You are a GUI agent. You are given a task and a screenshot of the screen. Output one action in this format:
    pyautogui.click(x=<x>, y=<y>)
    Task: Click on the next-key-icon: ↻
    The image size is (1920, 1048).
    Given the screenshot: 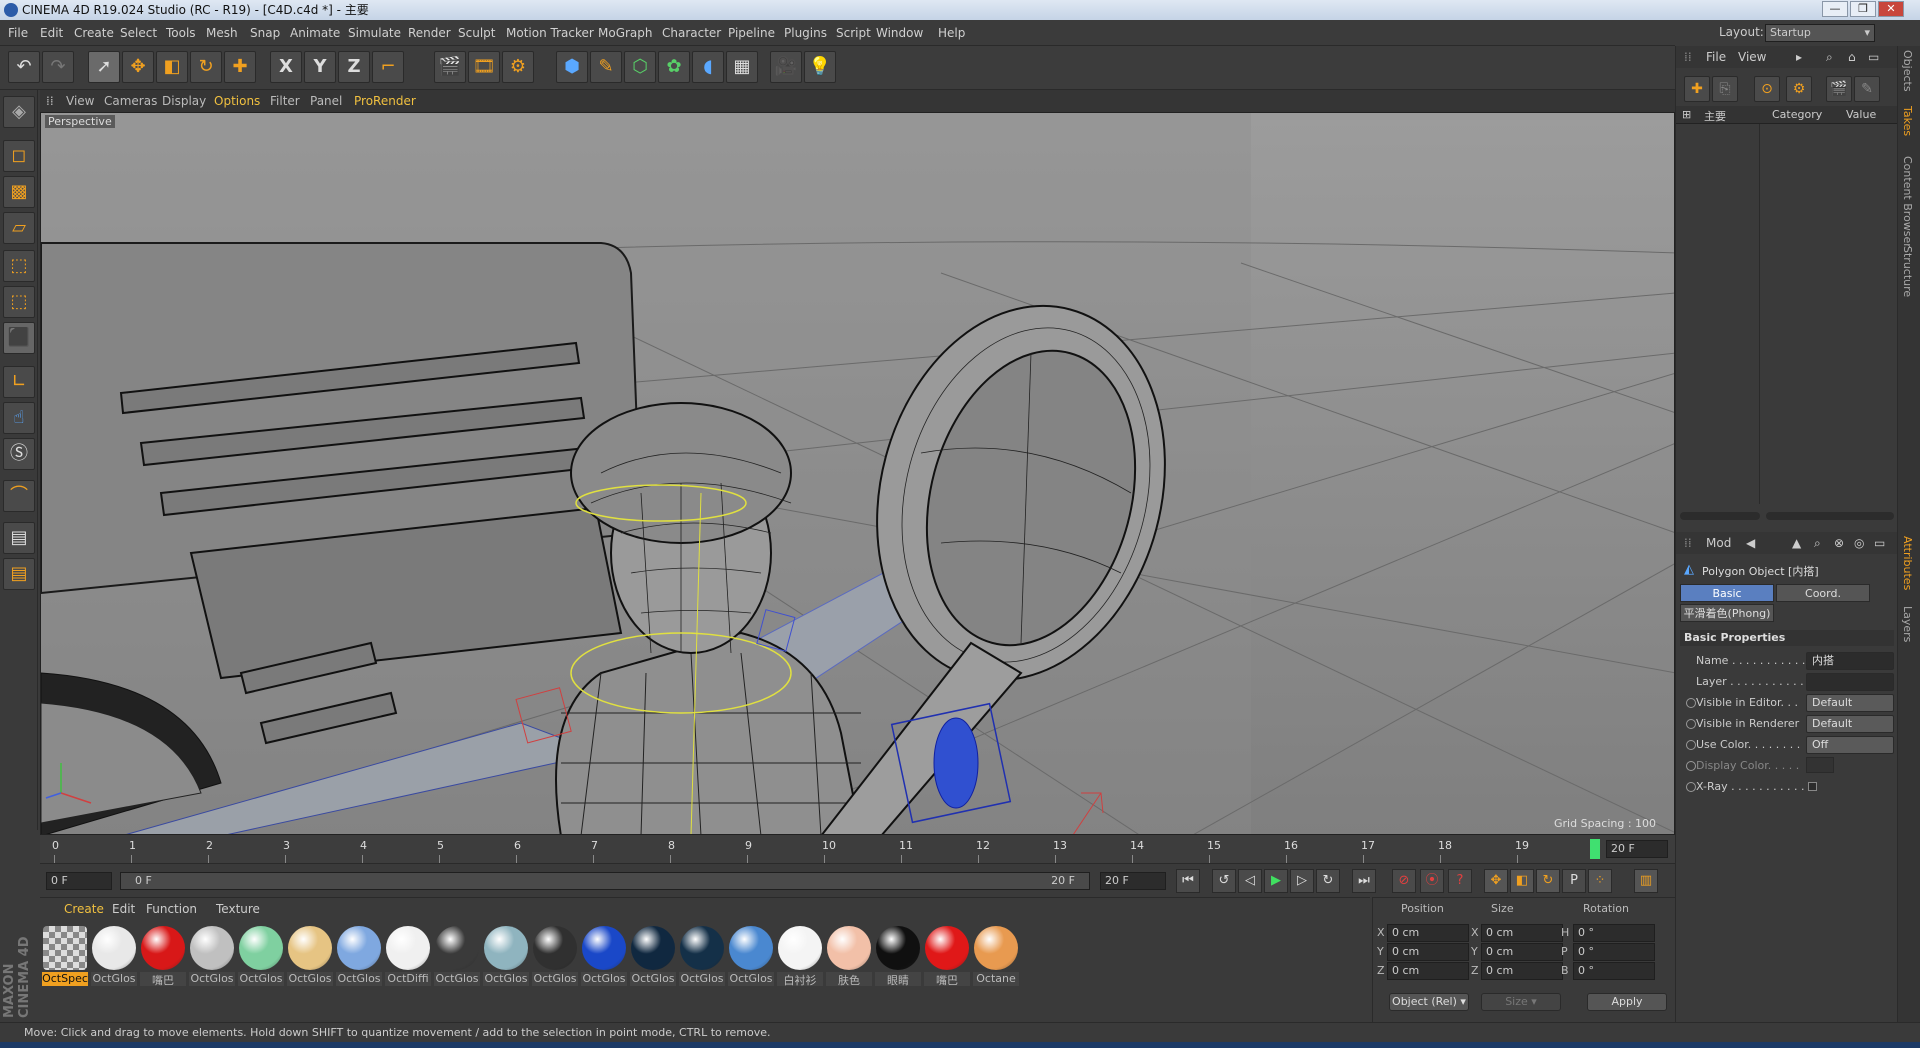 What is the action you would take?
    pyautogui.click(x=1328, y=881)
    